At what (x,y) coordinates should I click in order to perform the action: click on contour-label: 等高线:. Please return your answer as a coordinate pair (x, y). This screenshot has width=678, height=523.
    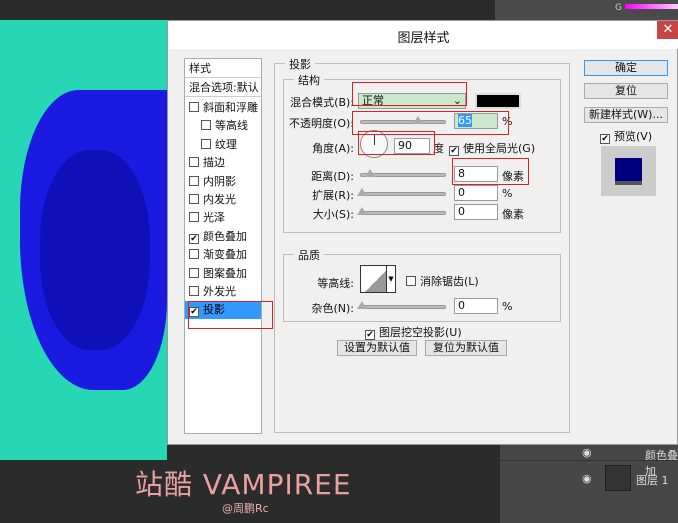
    Looking at the image, I should click on (335, 283).